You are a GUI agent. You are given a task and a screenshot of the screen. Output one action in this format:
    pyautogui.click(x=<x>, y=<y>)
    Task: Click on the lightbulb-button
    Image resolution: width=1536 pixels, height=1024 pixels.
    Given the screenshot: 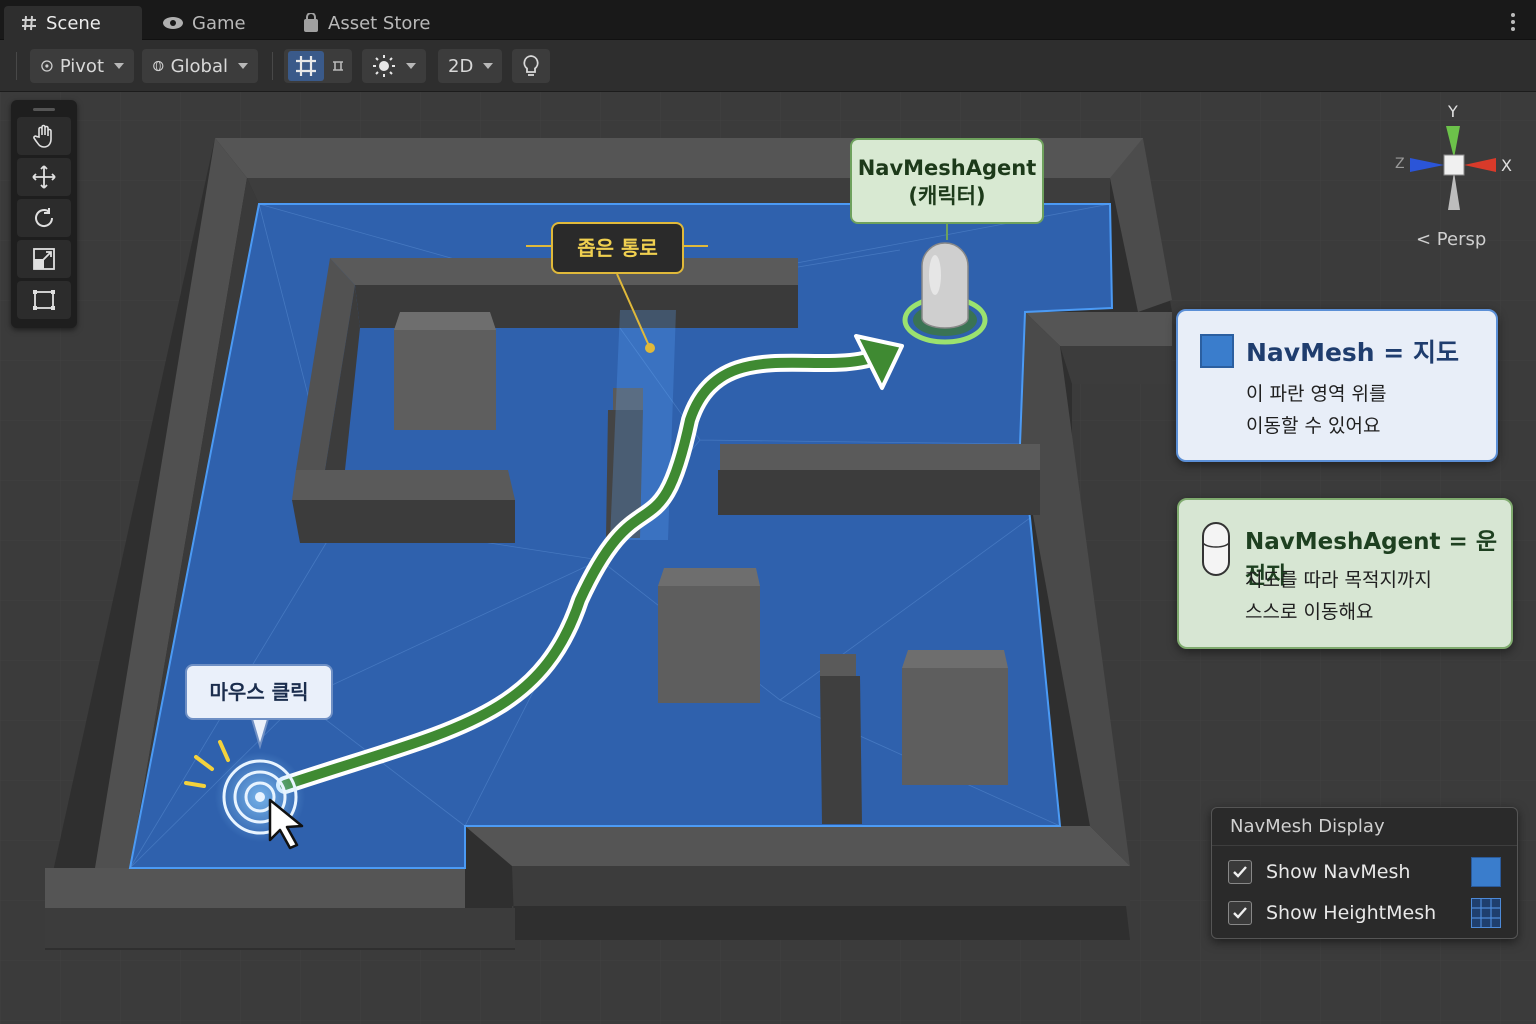 What is the action you would take?
    pyautogui.click(x=531, y=66)
    